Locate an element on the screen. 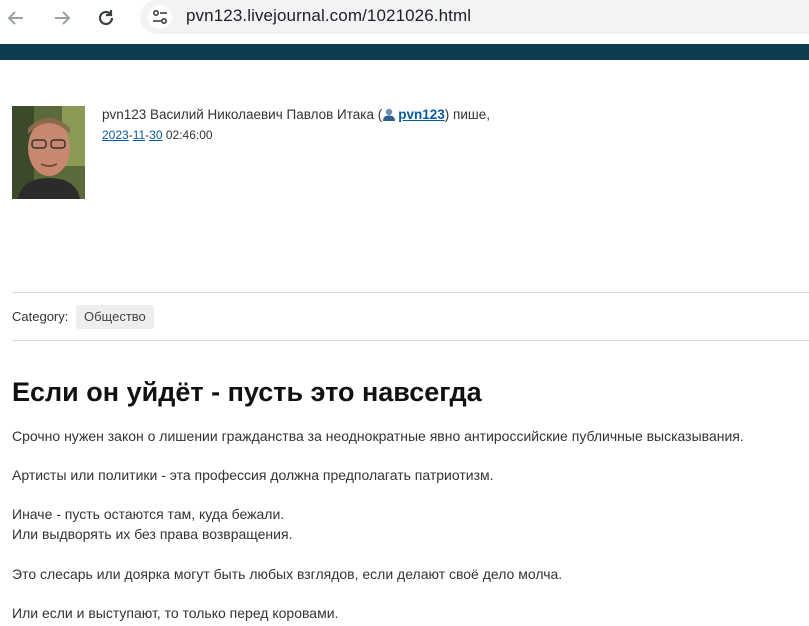  post-time: 02:46:00 is located at coordinates (187, 135).